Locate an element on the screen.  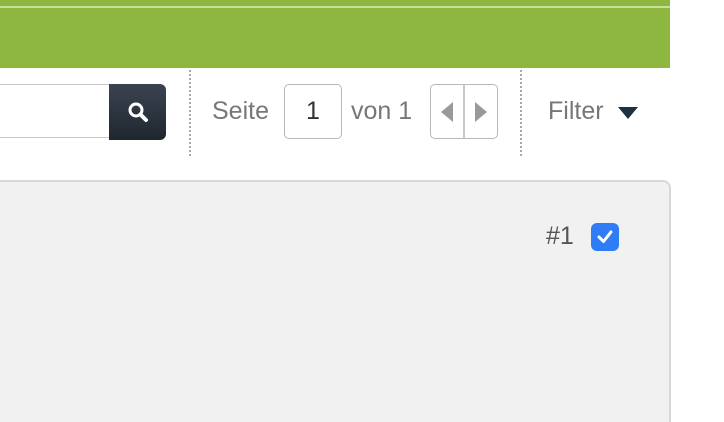
item-select-checkbox is located at coordinates (605, 237).